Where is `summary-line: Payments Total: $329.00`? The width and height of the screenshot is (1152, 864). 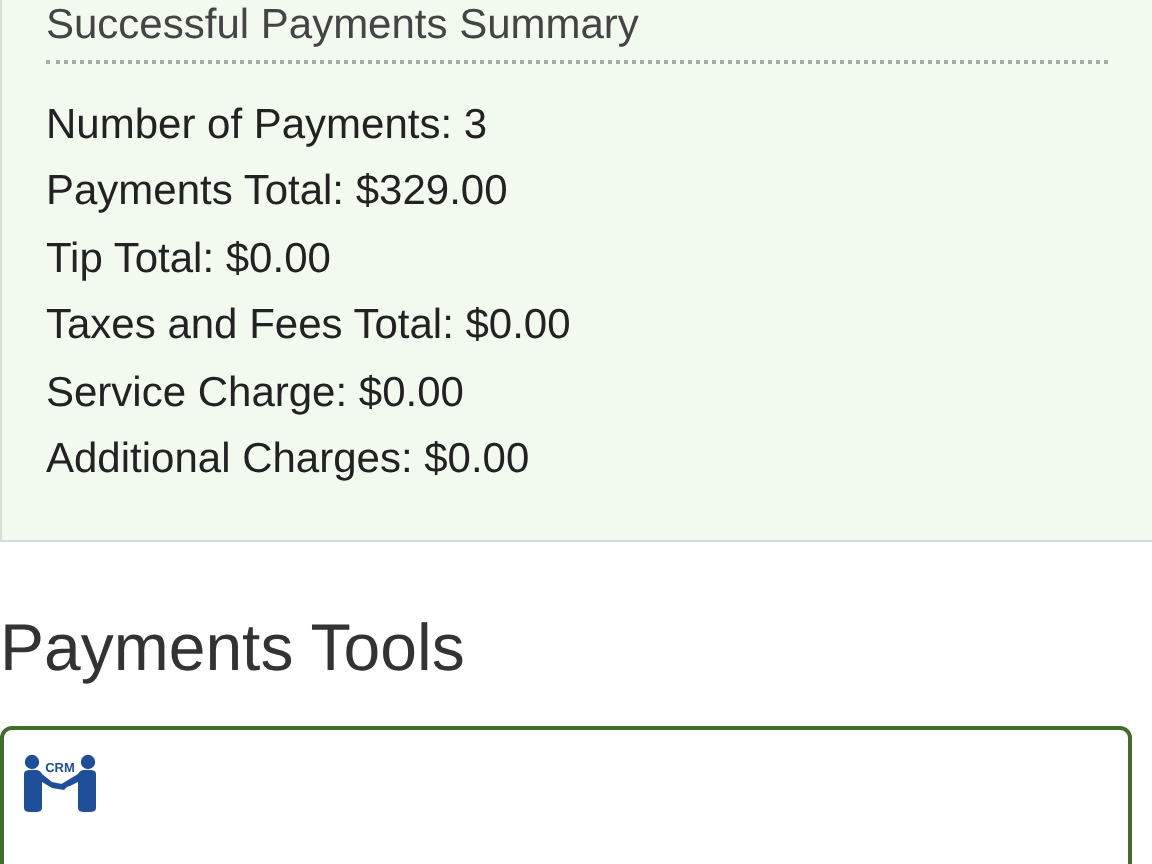 summary-line: Payments Total: $329.00 is located at coordinates (278, 192).